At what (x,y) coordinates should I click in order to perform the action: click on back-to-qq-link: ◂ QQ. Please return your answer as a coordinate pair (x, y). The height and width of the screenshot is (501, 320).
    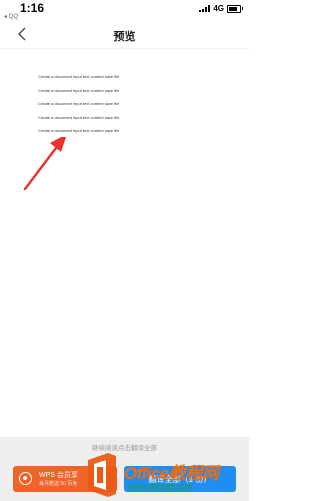
    Looking at the image, I should click on (11, 16).